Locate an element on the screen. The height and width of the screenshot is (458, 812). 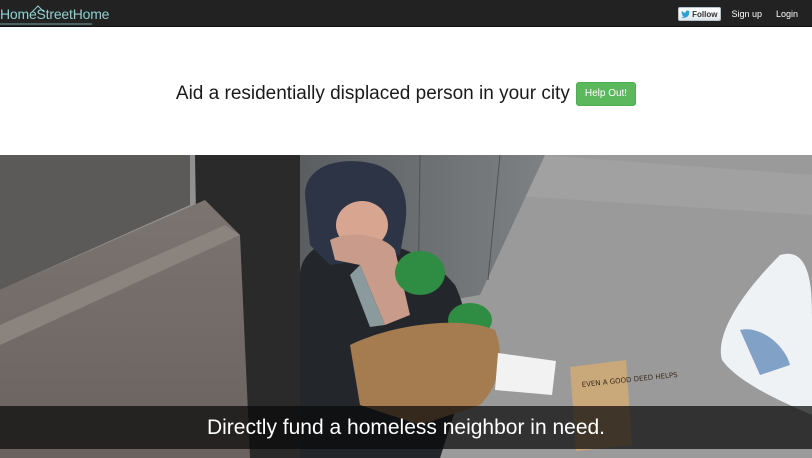
top-navbar: HomeStreetHome Follow Sign up Login is located at coordinates (406, 13).